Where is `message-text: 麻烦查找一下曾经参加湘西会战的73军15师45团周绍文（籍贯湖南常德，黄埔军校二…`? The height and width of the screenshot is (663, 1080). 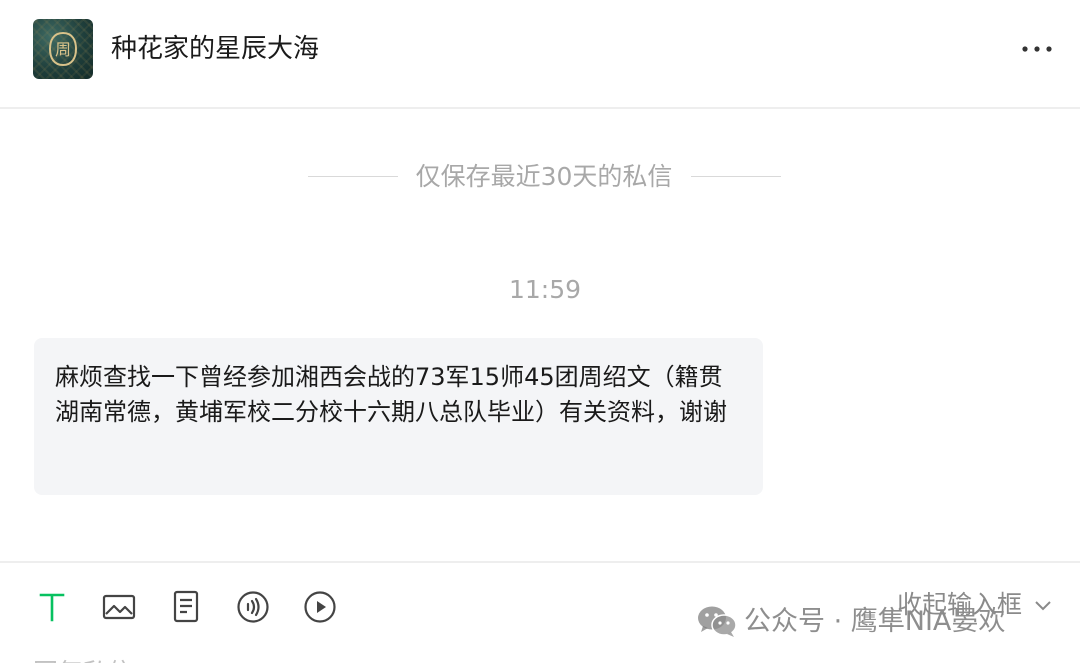 message-text: 麻烦查找一下曾经参加湘西会战的73军15师45团周绍文（籍贯湖南常德，黄埔军校二… is located at coordinates (391, 394).